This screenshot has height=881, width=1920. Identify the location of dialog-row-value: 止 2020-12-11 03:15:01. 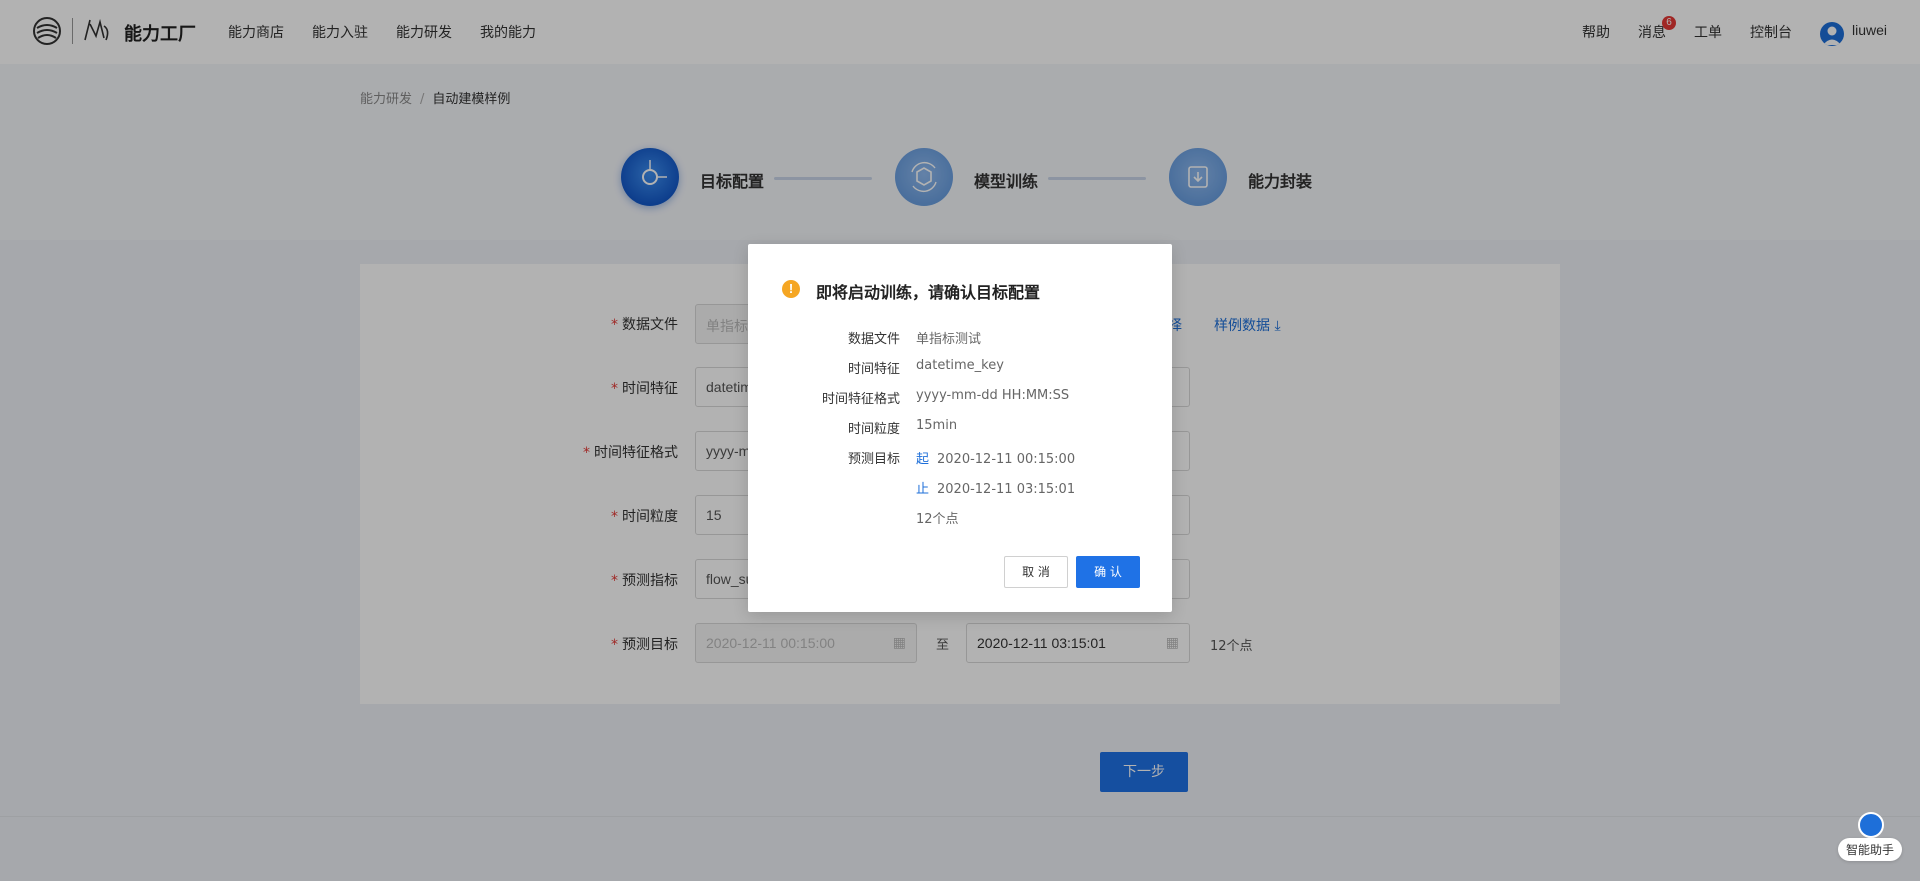
(996, 489).